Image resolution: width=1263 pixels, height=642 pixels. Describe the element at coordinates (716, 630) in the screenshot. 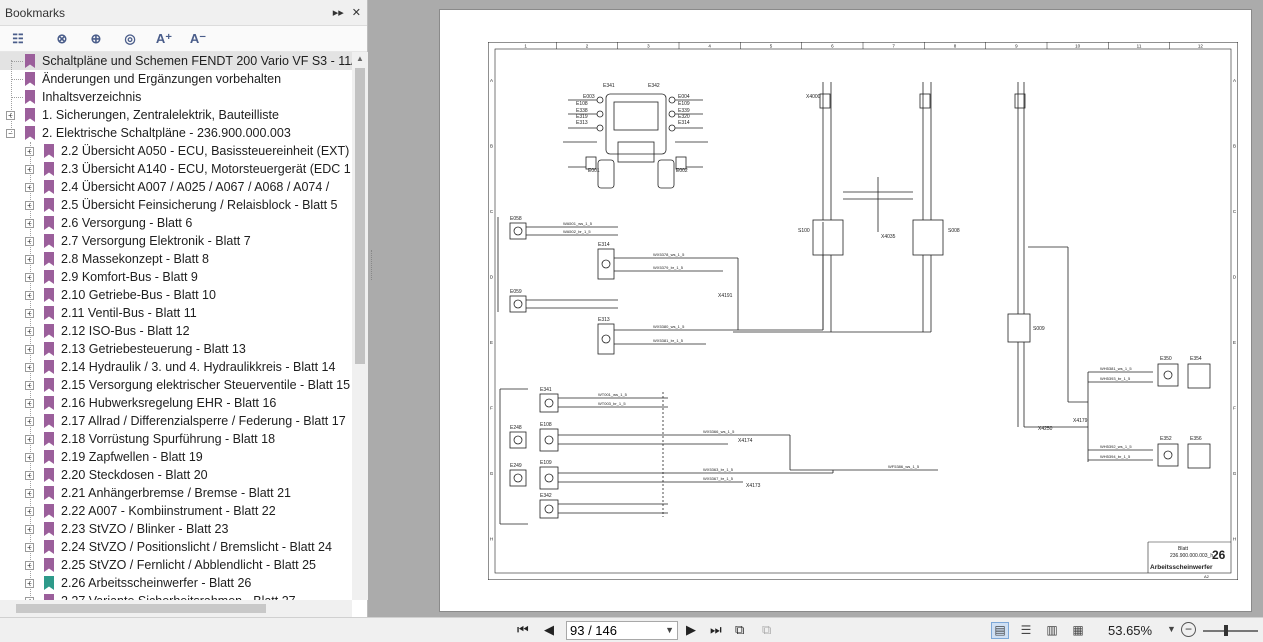

I see `last-page-icon: ⏭` at that location.